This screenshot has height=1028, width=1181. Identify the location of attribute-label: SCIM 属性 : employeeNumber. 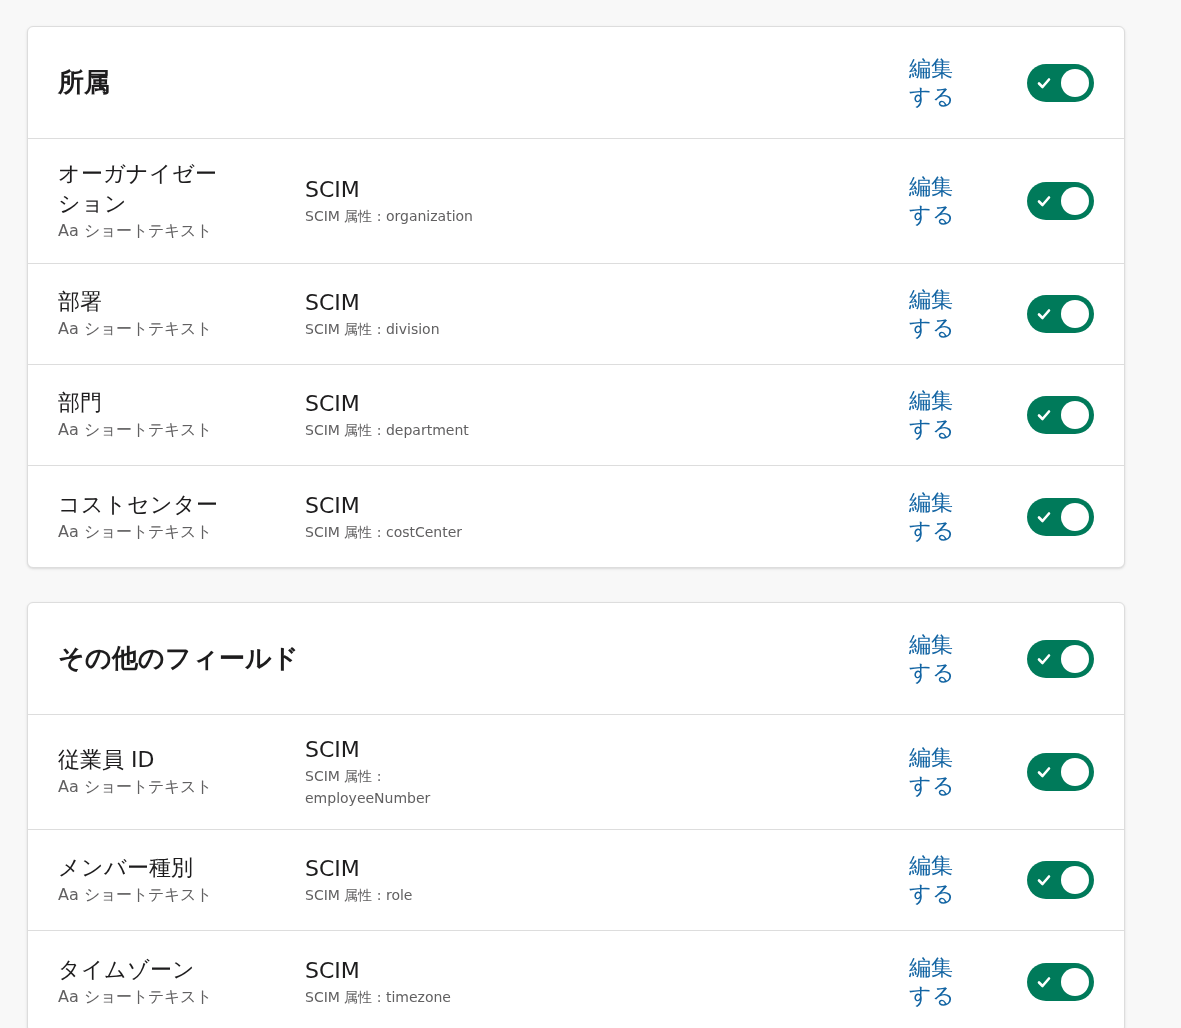
(368, 787).